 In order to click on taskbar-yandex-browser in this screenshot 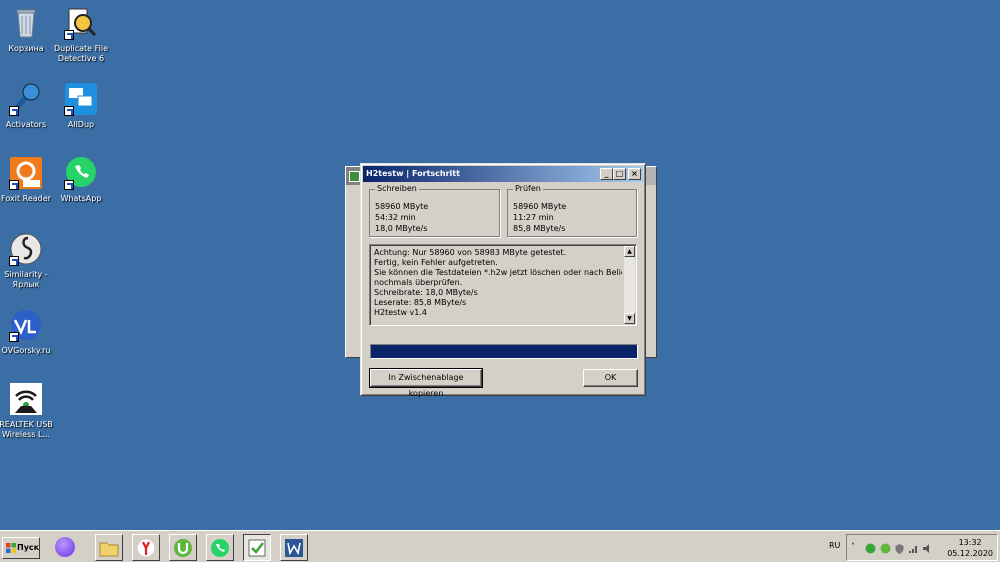, I will do `click(146, 547)`.